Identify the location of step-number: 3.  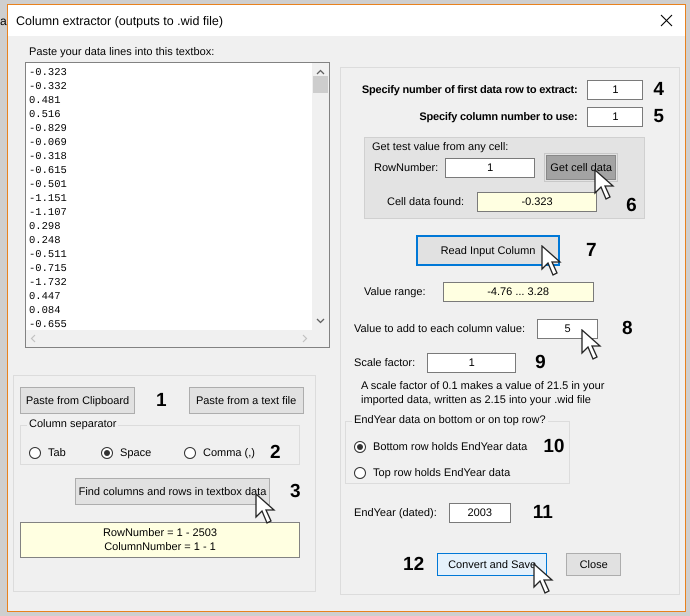
(295, 491).